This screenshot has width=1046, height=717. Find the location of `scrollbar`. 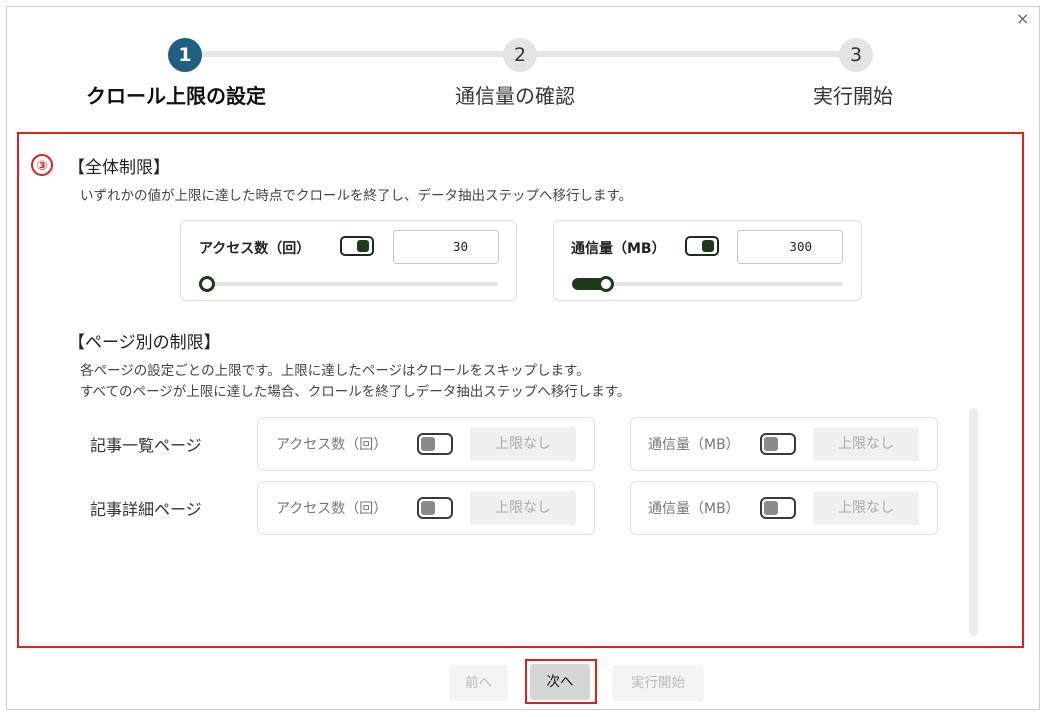

scrollbar is located at coordinates (973, 522).